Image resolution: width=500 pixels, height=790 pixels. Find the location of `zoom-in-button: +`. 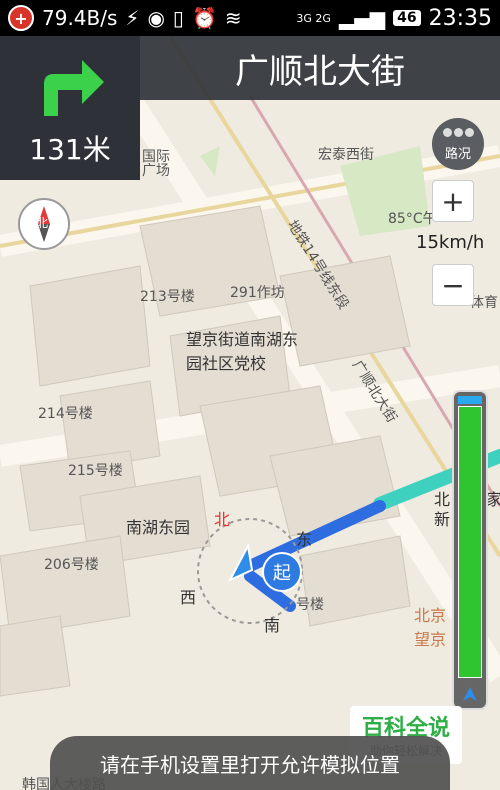

zoom-in-button: + is located at coordinates (453, 201).